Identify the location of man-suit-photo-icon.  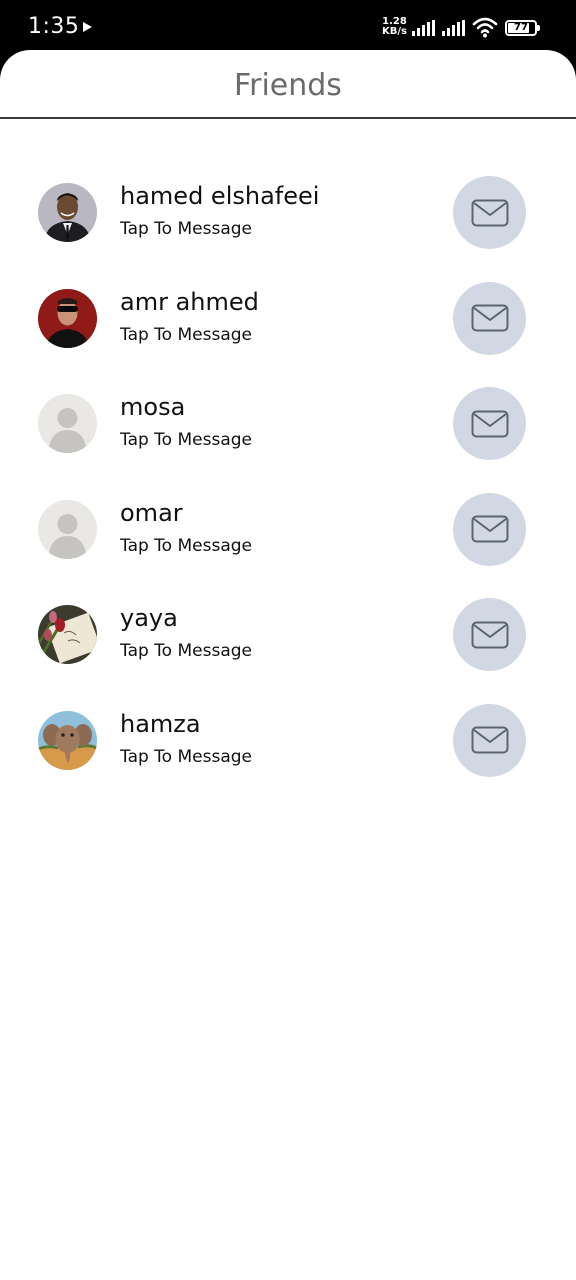
(67, 212).